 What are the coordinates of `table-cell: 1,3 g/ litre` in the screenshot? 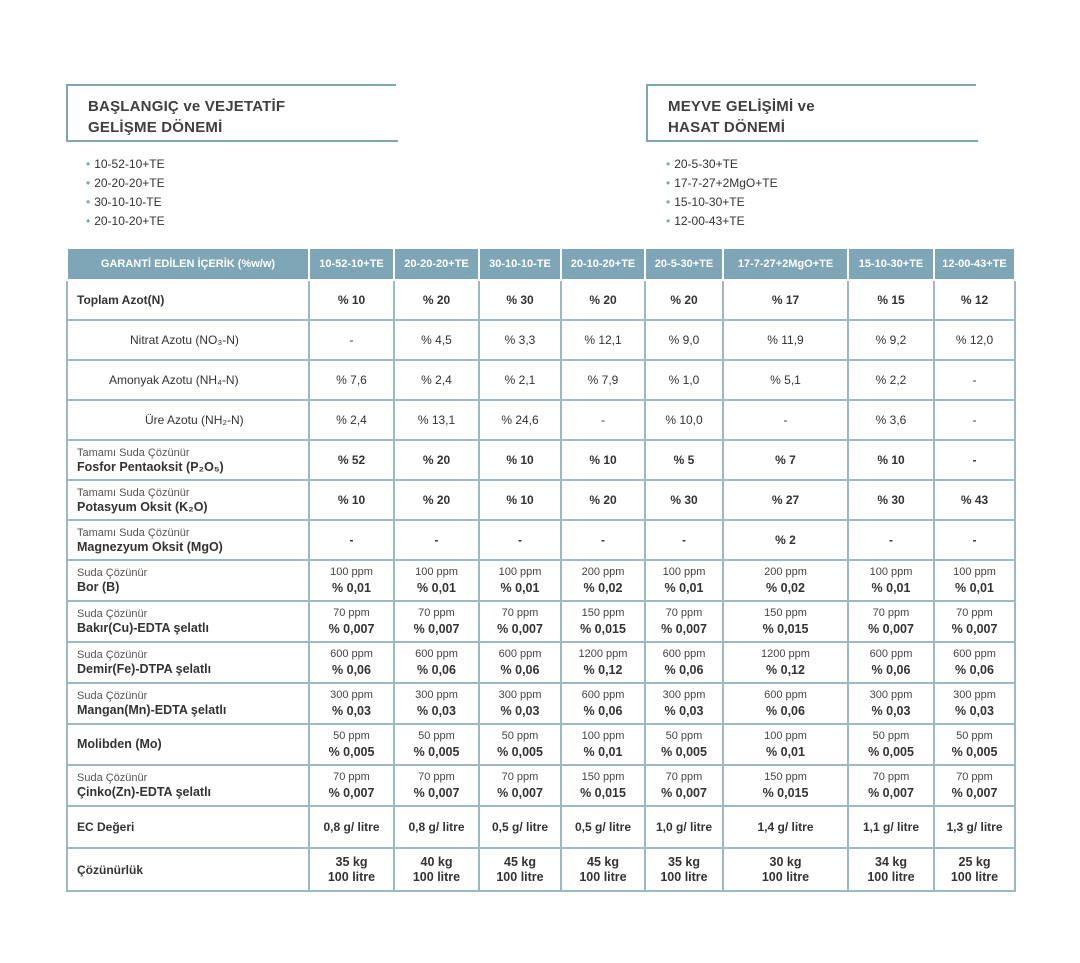 It's located at (974, 827).